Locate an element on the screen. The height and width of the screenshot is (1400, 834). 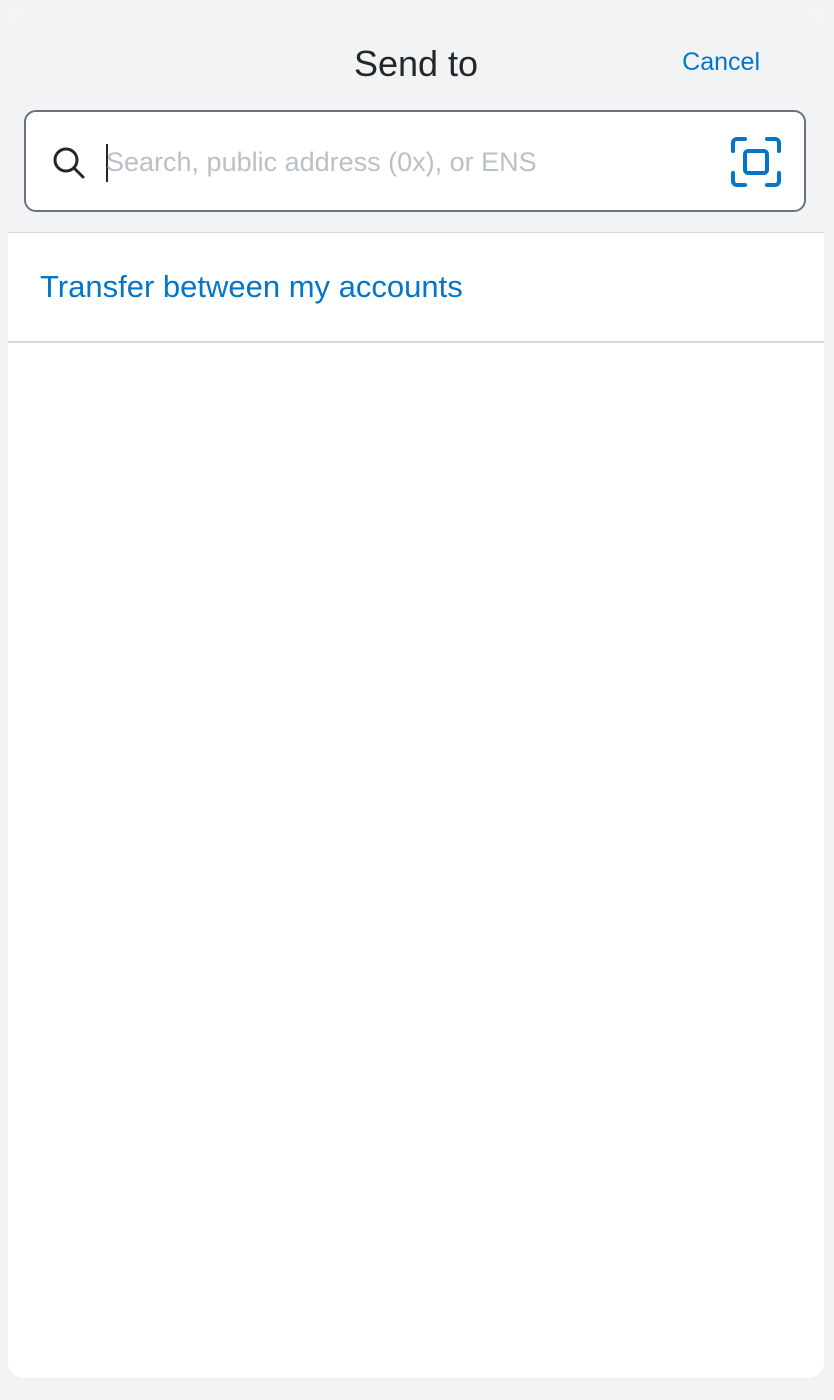
transfer-between-accounts-link: Transfer between my accounts is located at coordinates (416, 288).